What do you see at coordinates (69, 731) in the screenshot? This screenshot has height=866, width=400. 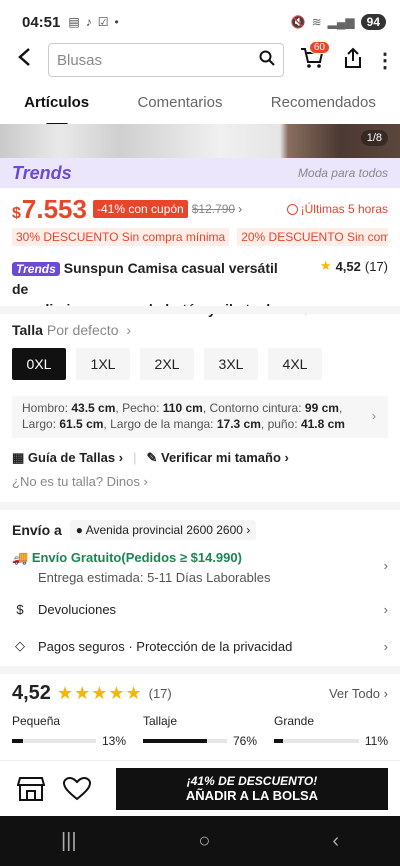 I see `fit-item-small: Pequeña 13%` at bounding box center [69, 731].